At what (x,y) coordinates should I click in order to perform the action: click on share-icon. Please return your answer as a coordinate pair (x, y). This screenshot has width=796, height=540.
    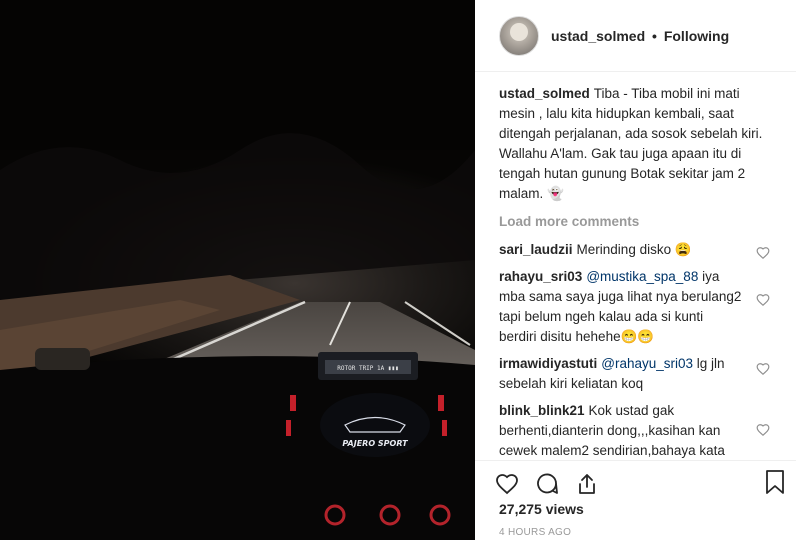
    Looking at the image, I should click on (587, 484).